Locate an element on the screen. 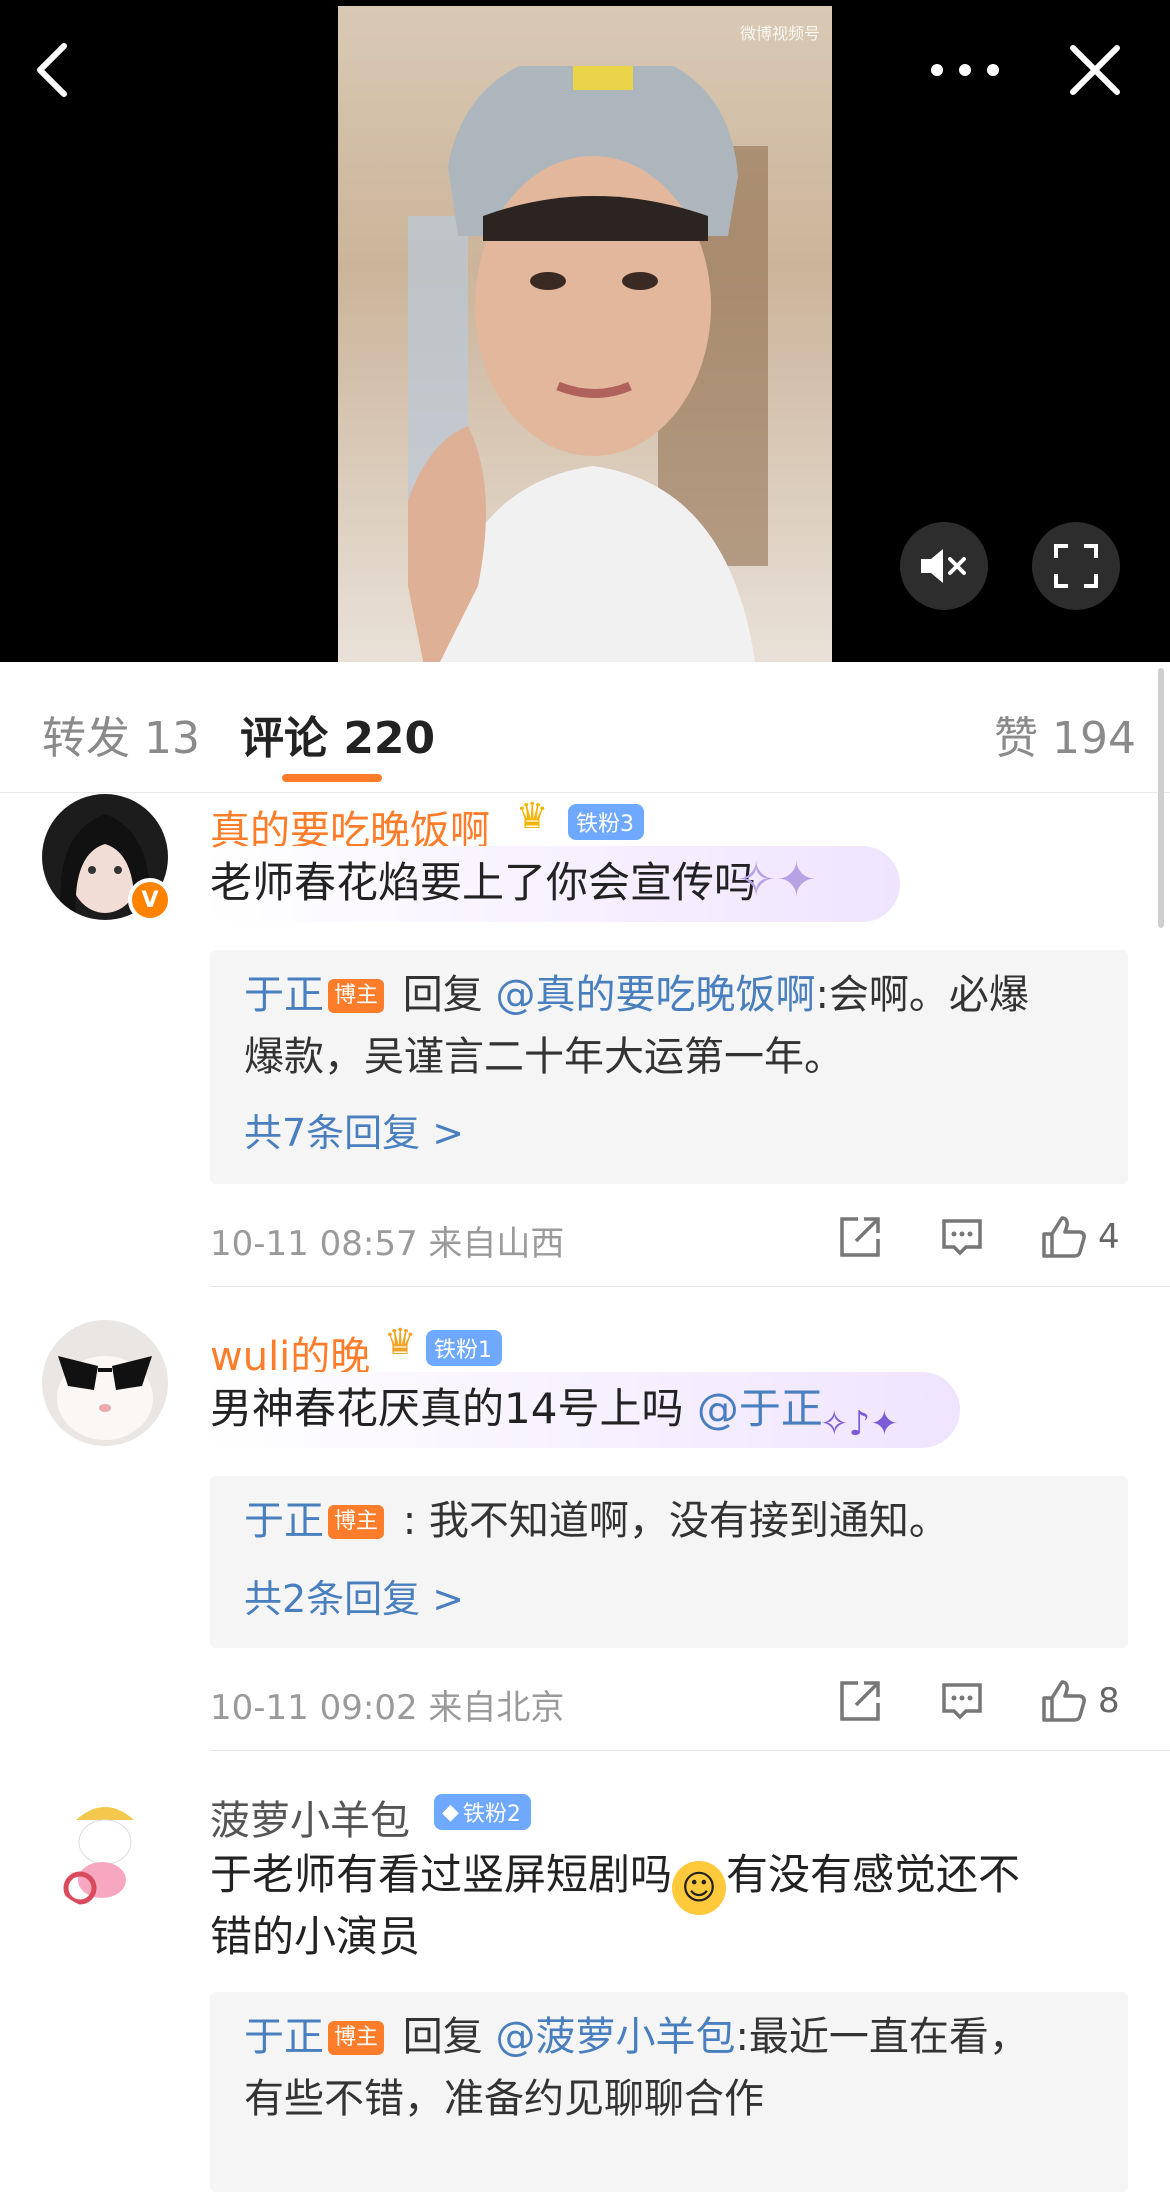 This screenshot has height=2192, width=1170. bubble-sticker-icon: ✧♪✦ is located at coordinates (859, 1424).